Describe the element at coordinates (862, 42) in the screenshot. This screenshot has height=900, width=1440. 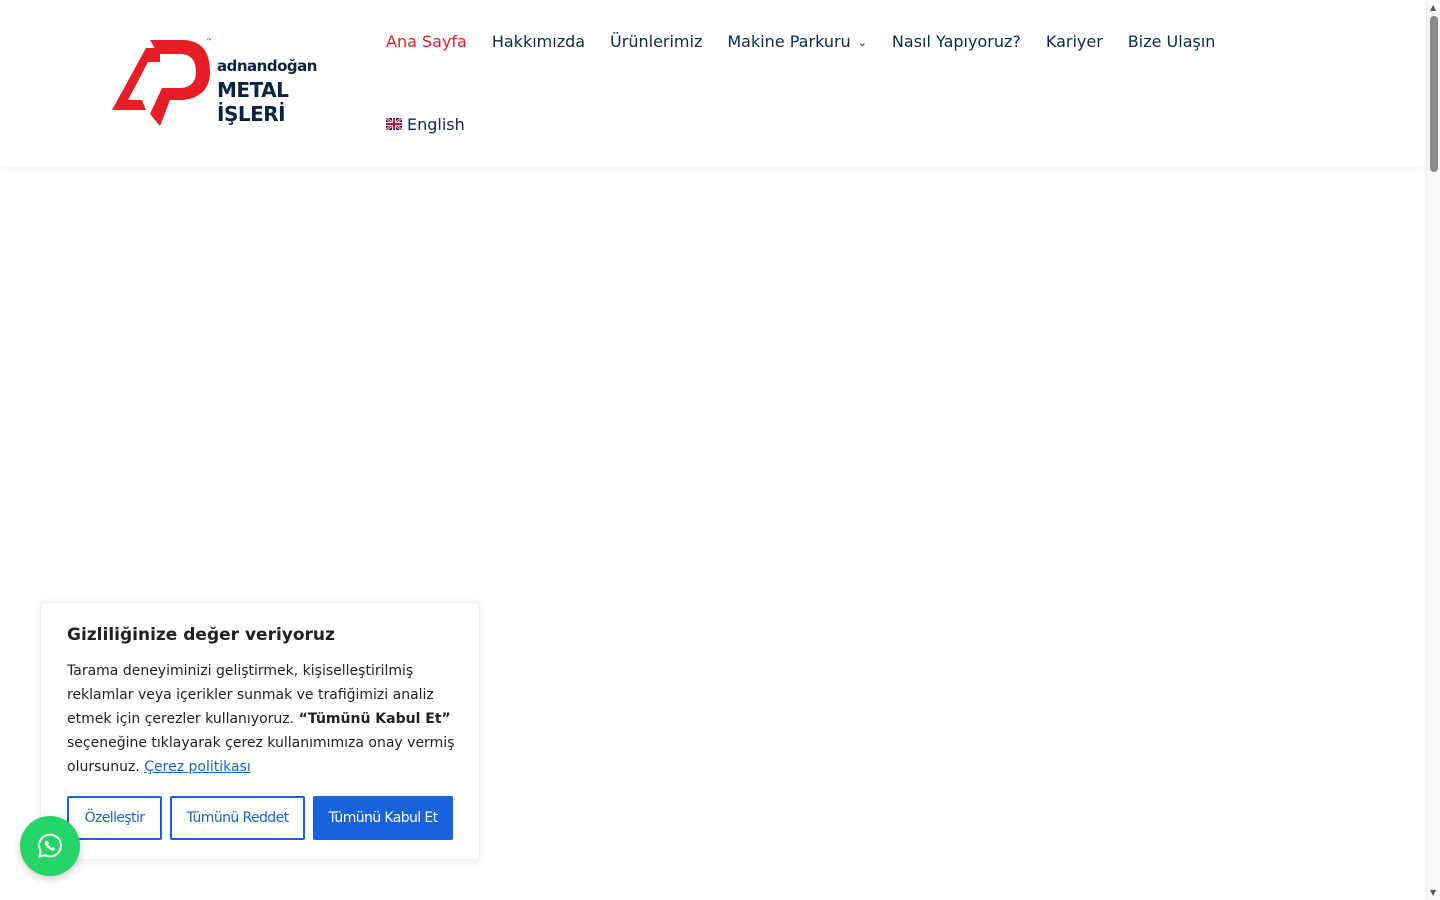
I see `chevron-down-icon: ⌄` at that location.